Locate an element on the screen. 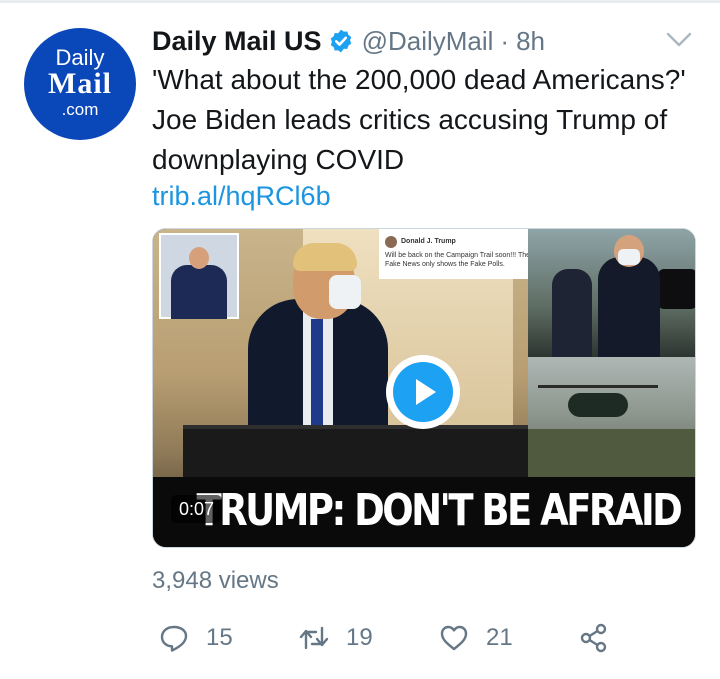  play-button is located at coordinates (423, 392).